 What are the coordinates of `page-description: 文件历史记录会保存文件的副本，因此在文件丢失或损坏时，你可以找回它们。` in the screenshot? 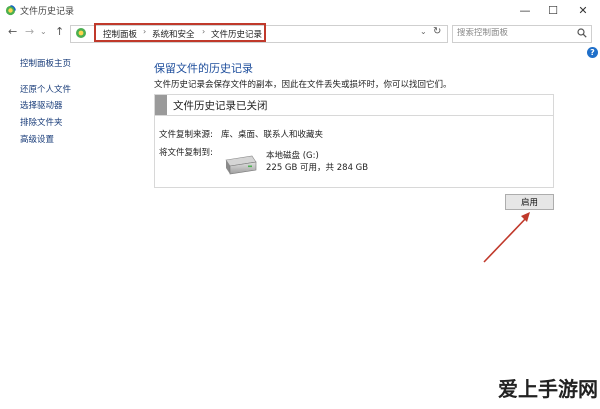 It's located at (303, 85).